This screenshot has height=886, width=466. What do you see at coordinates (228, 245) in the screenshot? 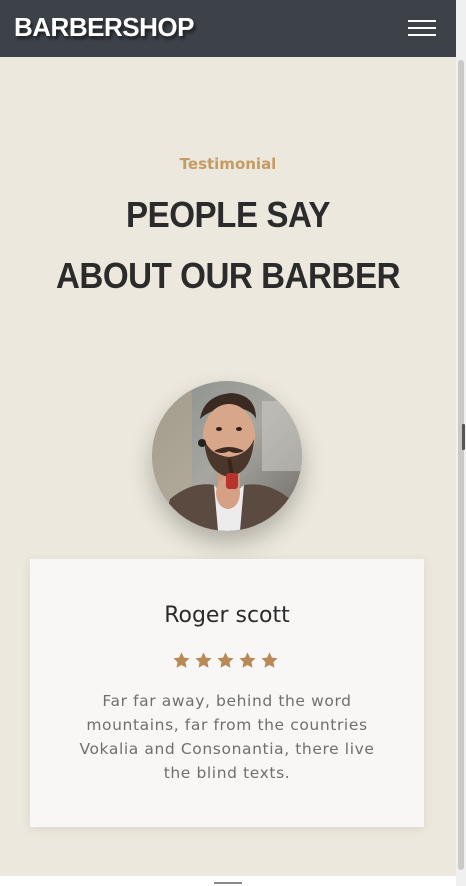
I see `section-title: PEOPLE SAY ABOUT OUR BARBER` at bounding box center [228, 245].